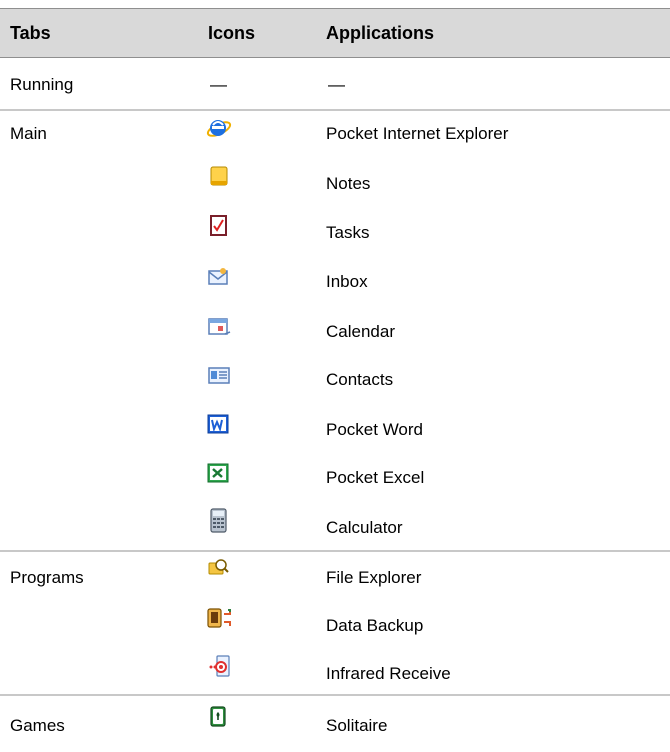  I want to click on solitaire-icon, so click(219, 717).